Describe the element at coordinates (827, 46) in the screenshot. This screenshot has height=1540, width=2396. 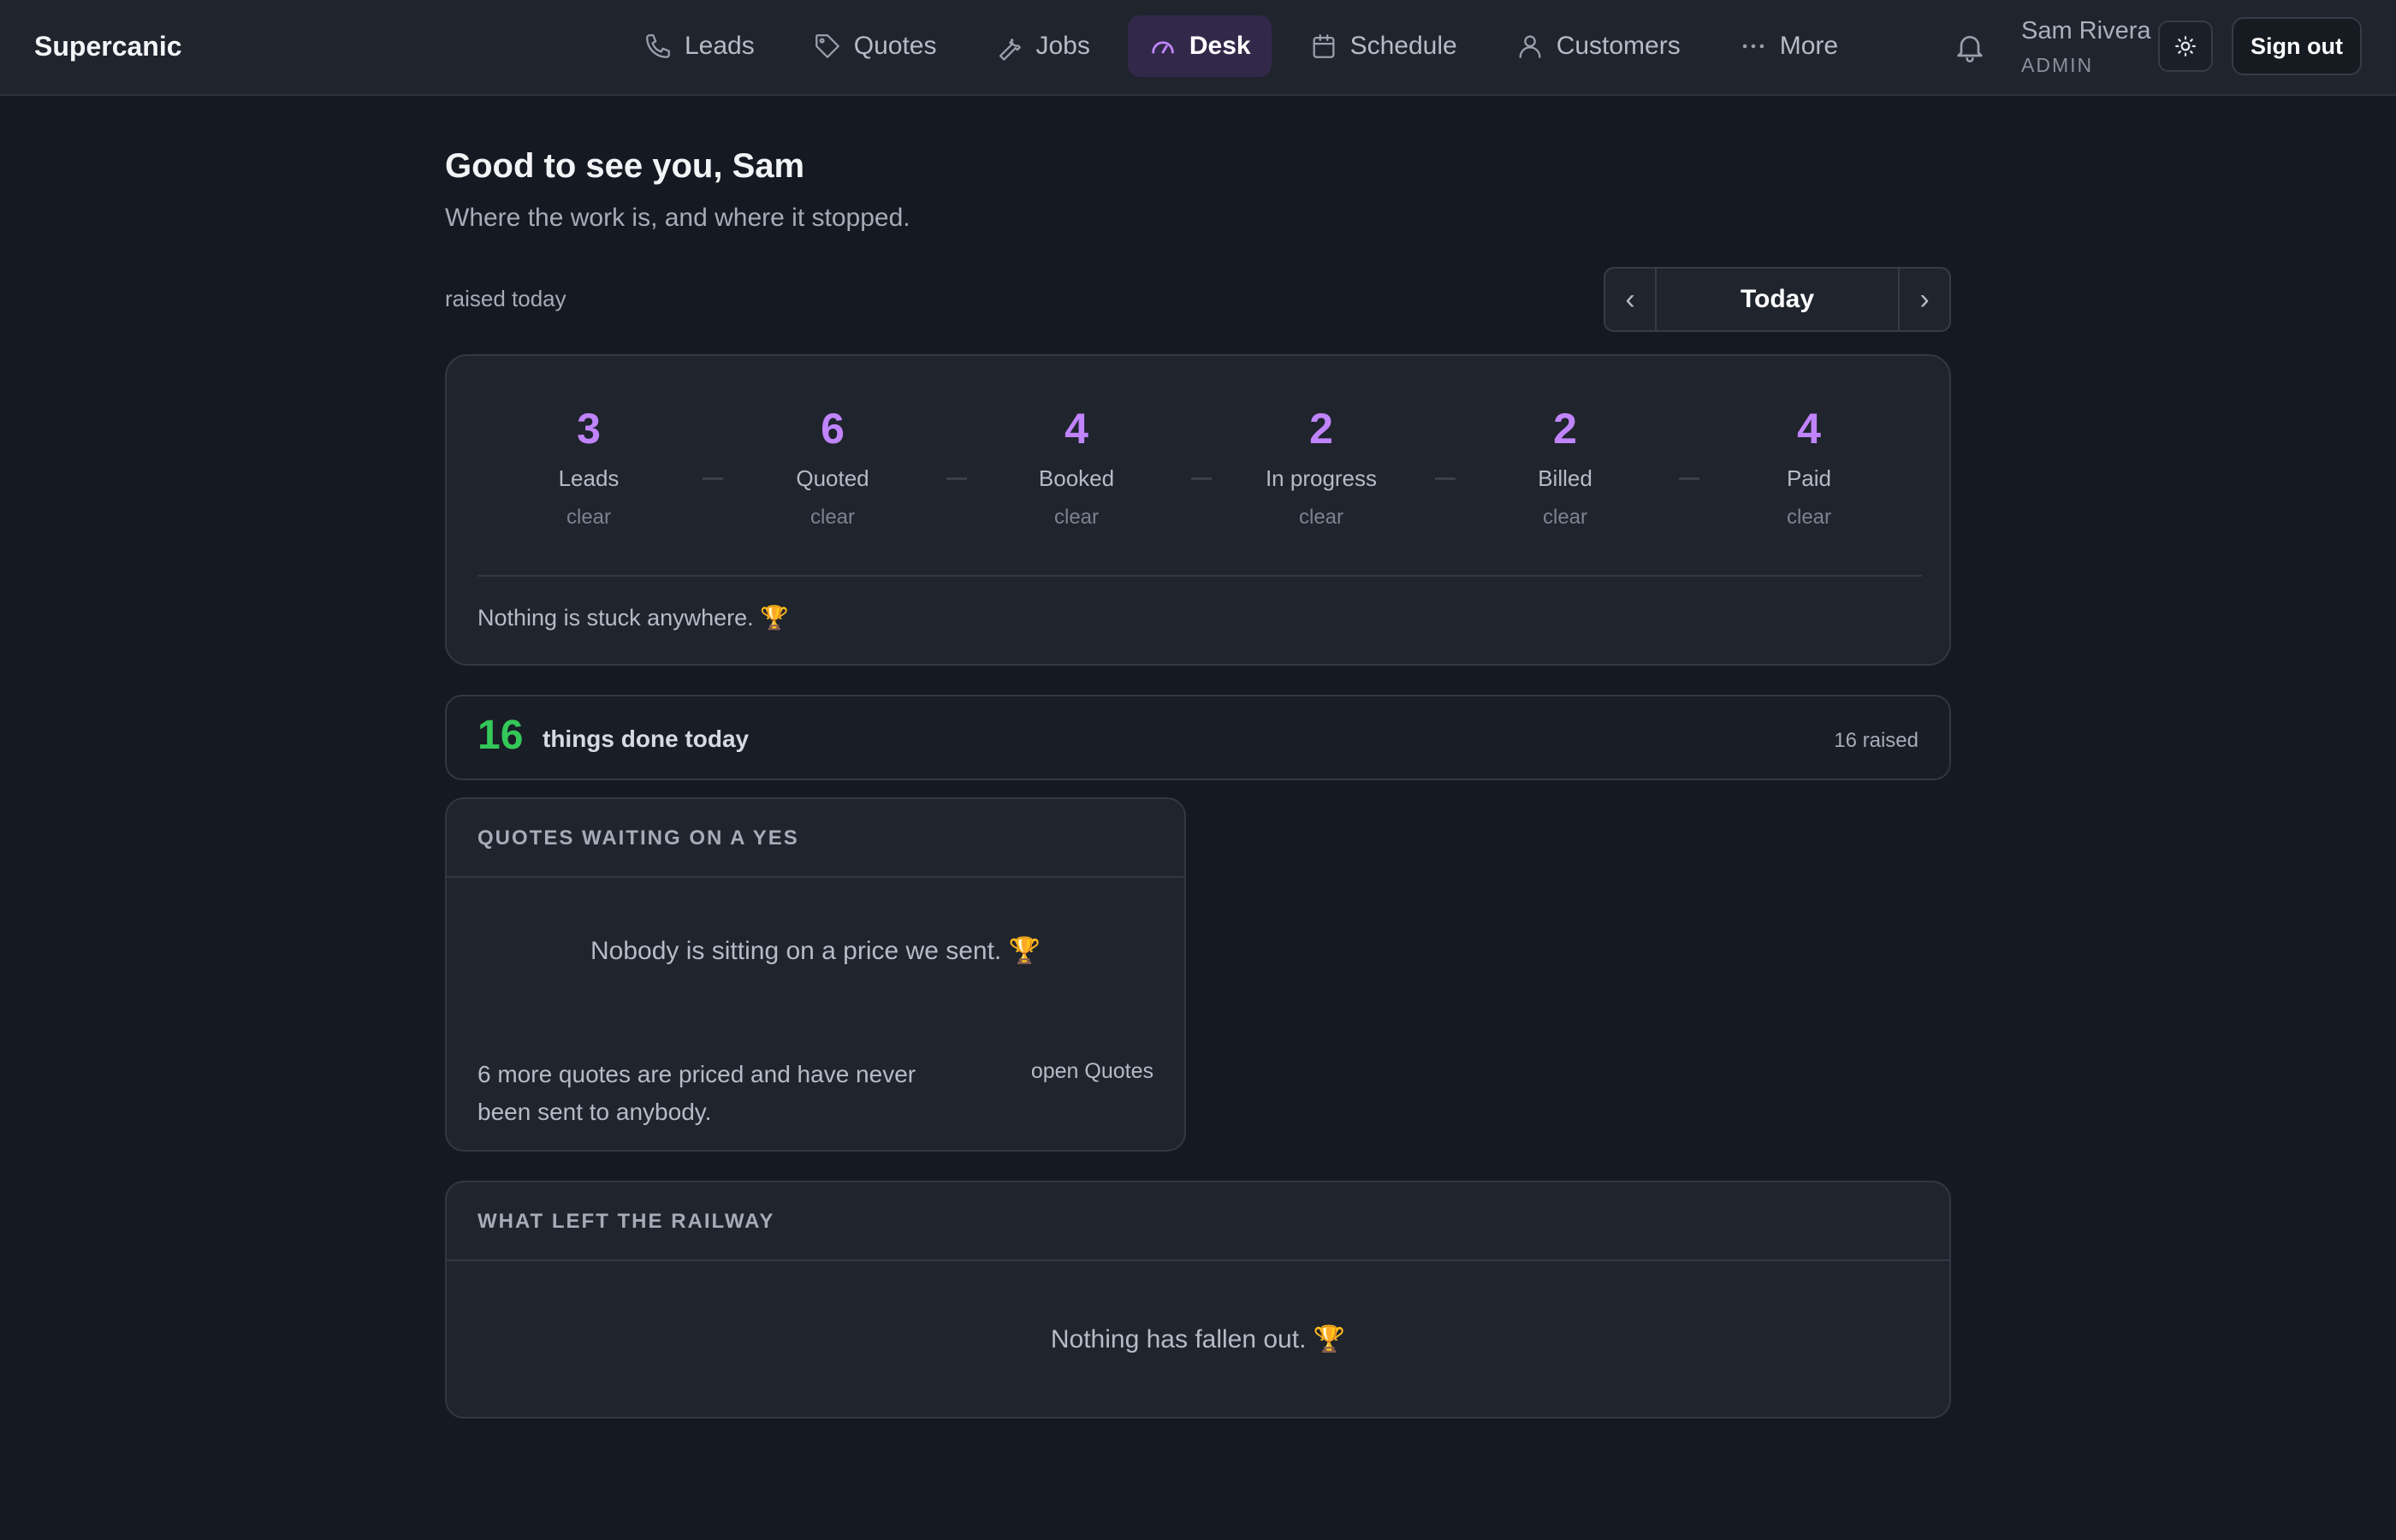
I see `tag-icon` at that location.